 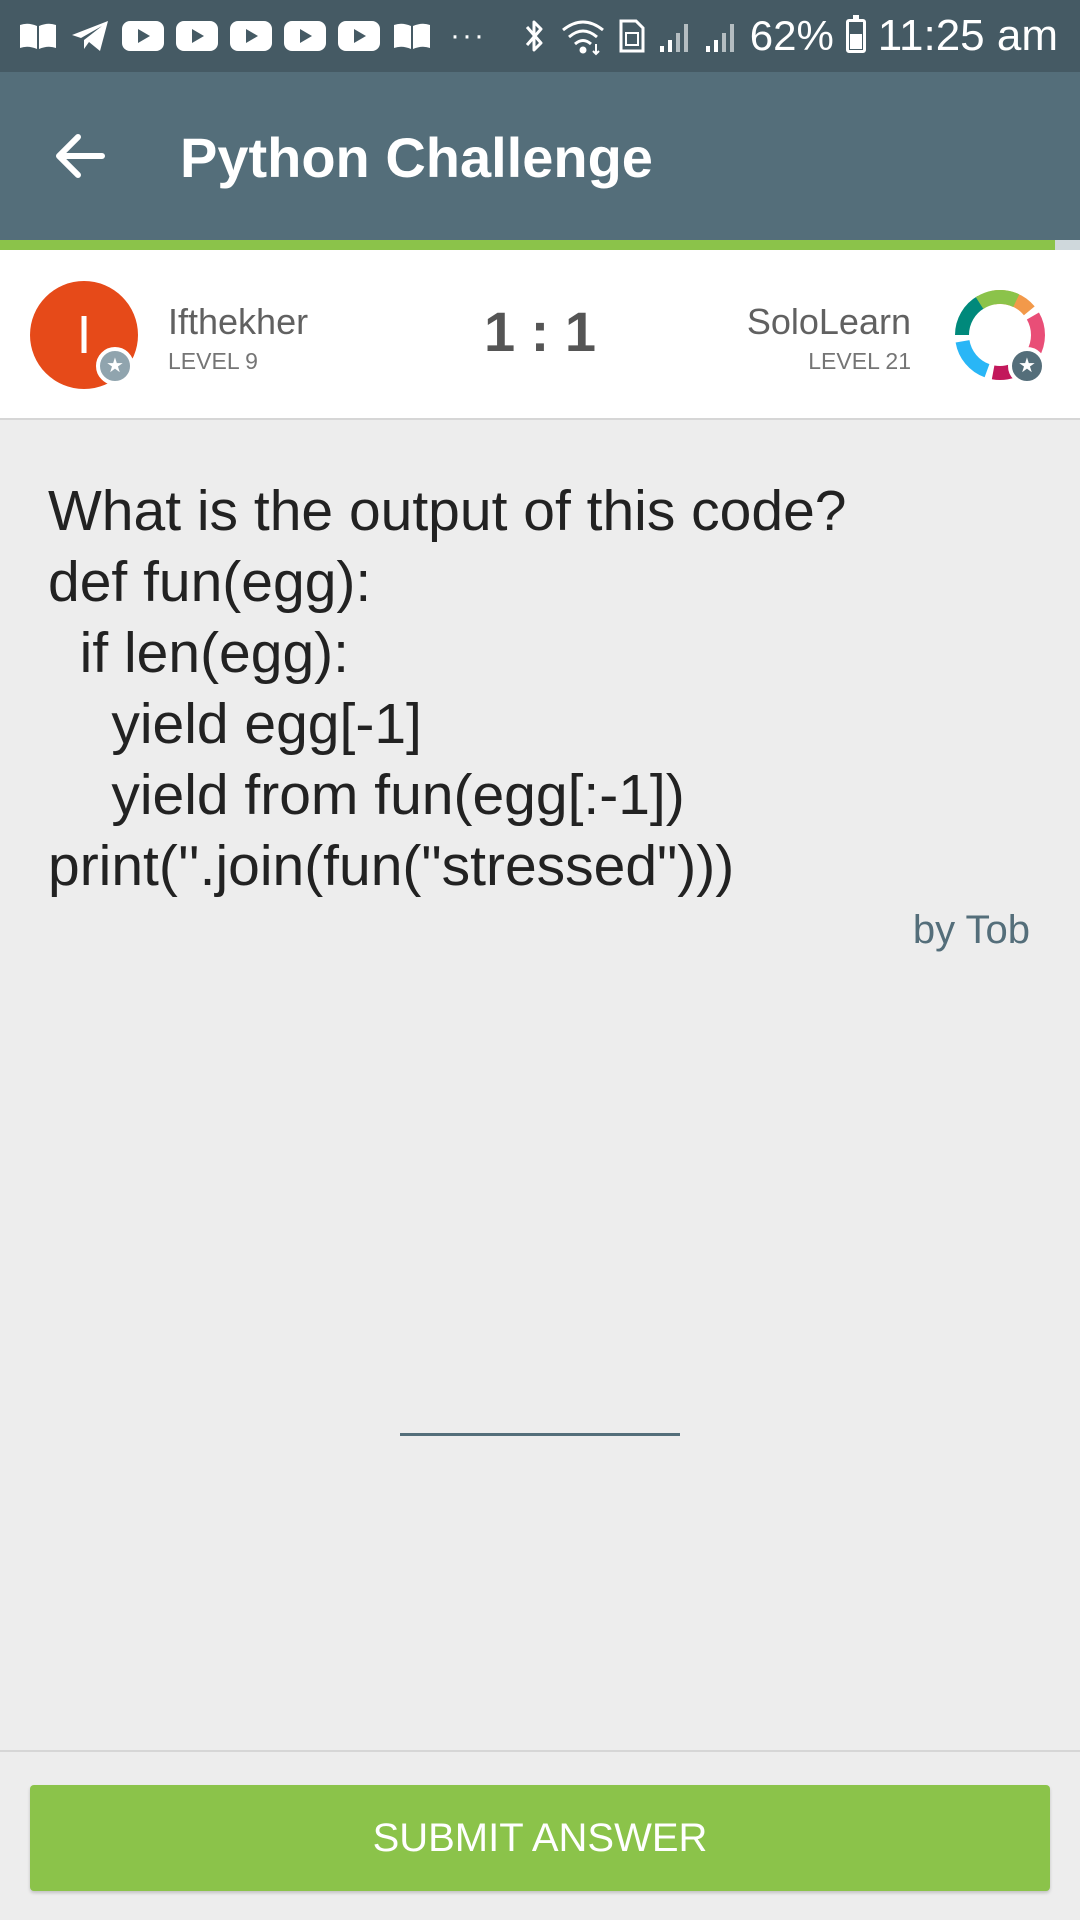 What do you see at coordinates (90, 36) in the screenshot?
I see `telegram-icon` at bounding box center [90, 36].